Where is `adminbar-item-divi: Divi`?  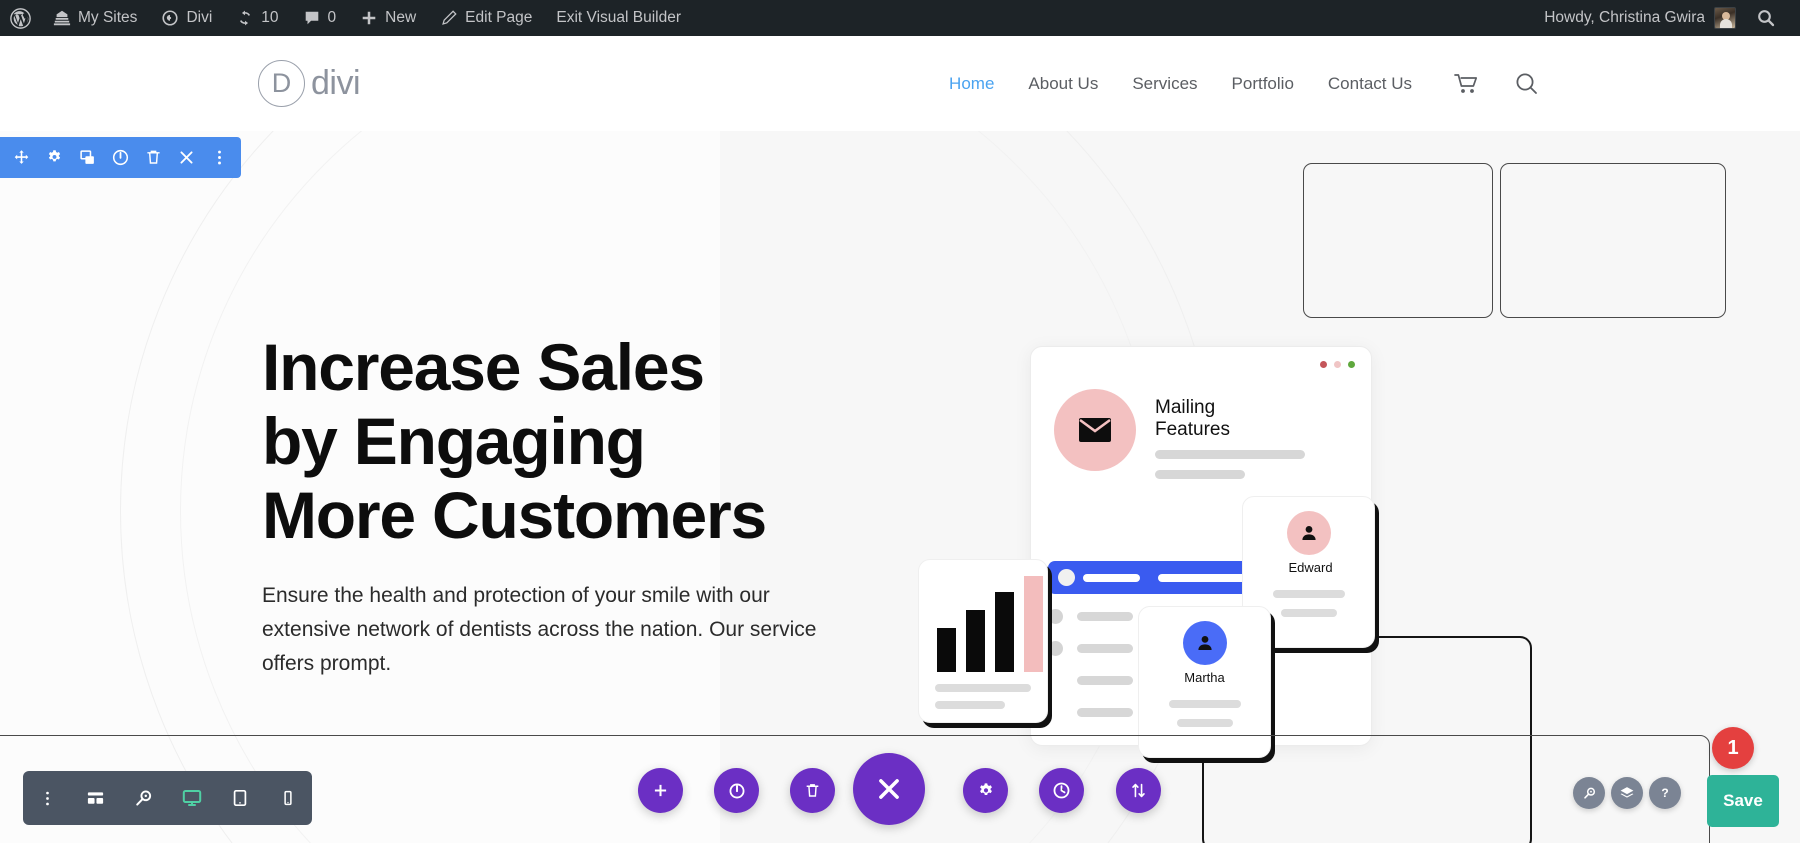 adminbar-item-divi: Divi is located at coordinates (186, 18).